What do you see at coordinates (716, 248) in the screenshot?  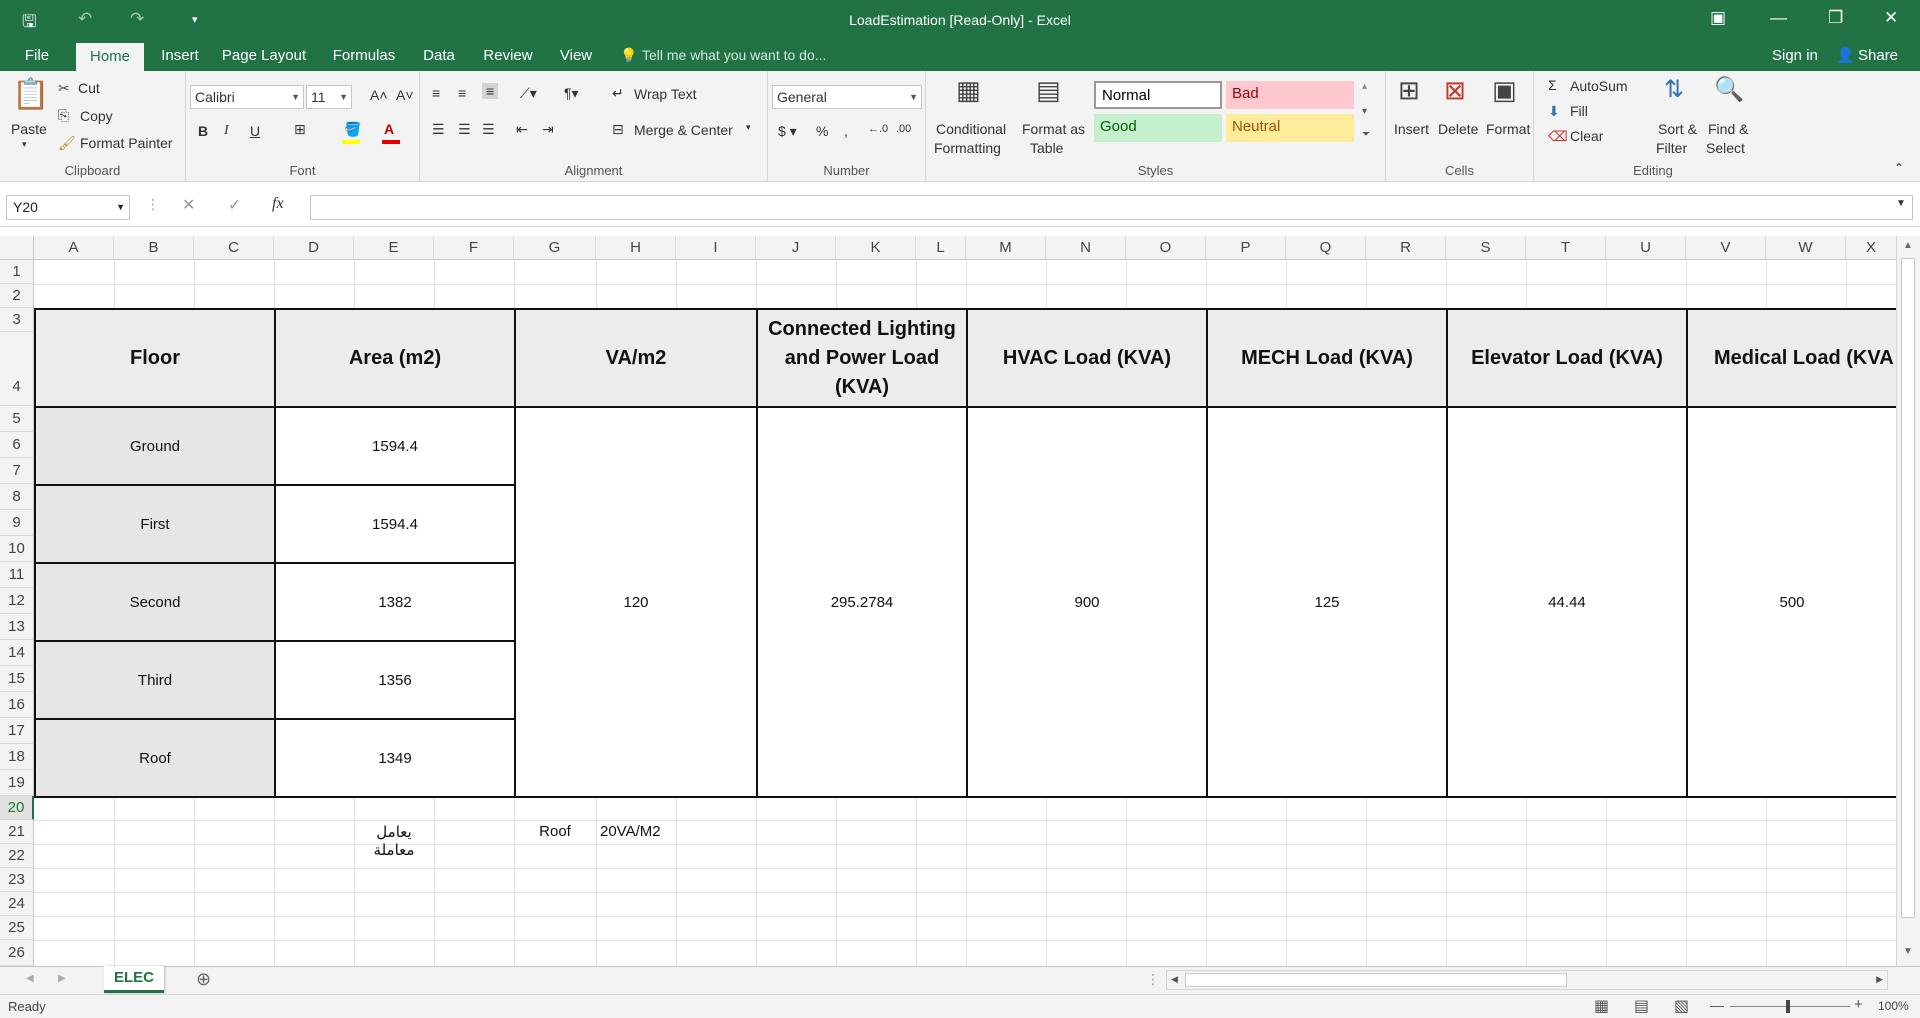 I see `column-header: I` at bounding box center [716, 248].